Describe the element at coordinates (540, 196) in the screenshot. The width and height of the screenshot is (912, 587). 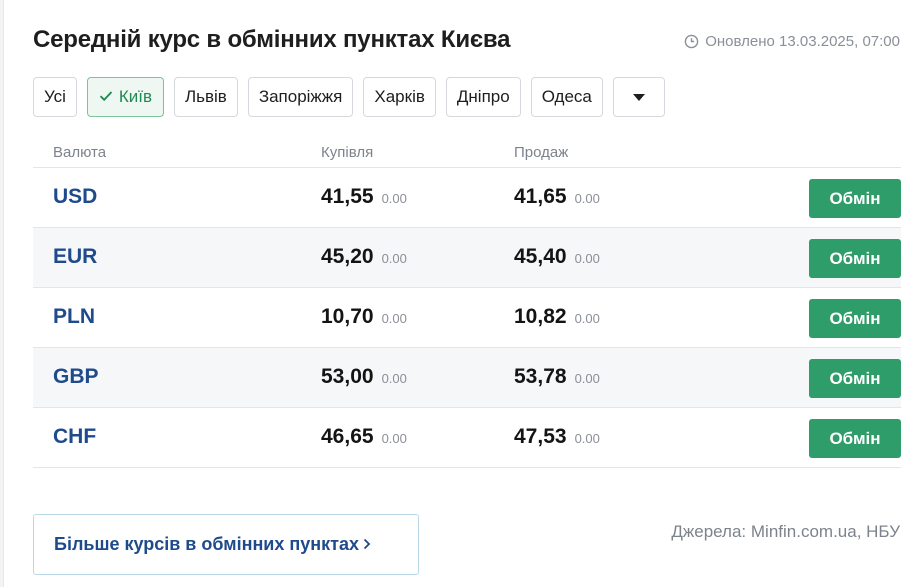
I see `sell-value: 41,65` at that location.